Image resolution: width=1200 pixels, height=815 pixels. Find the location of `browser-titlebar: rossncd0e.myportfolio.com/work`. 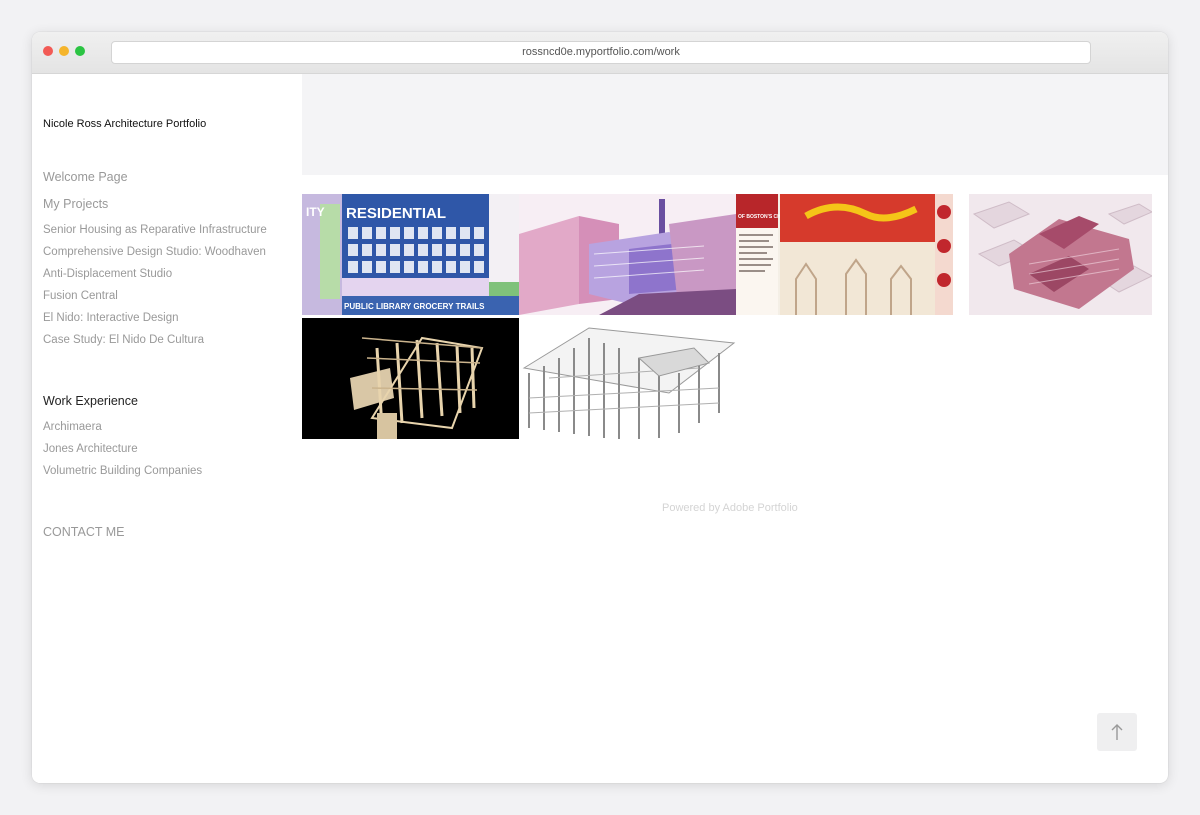

browser-titlebar: rossncd0e.myportfolio.com/work is located at coordinates (600, 53).